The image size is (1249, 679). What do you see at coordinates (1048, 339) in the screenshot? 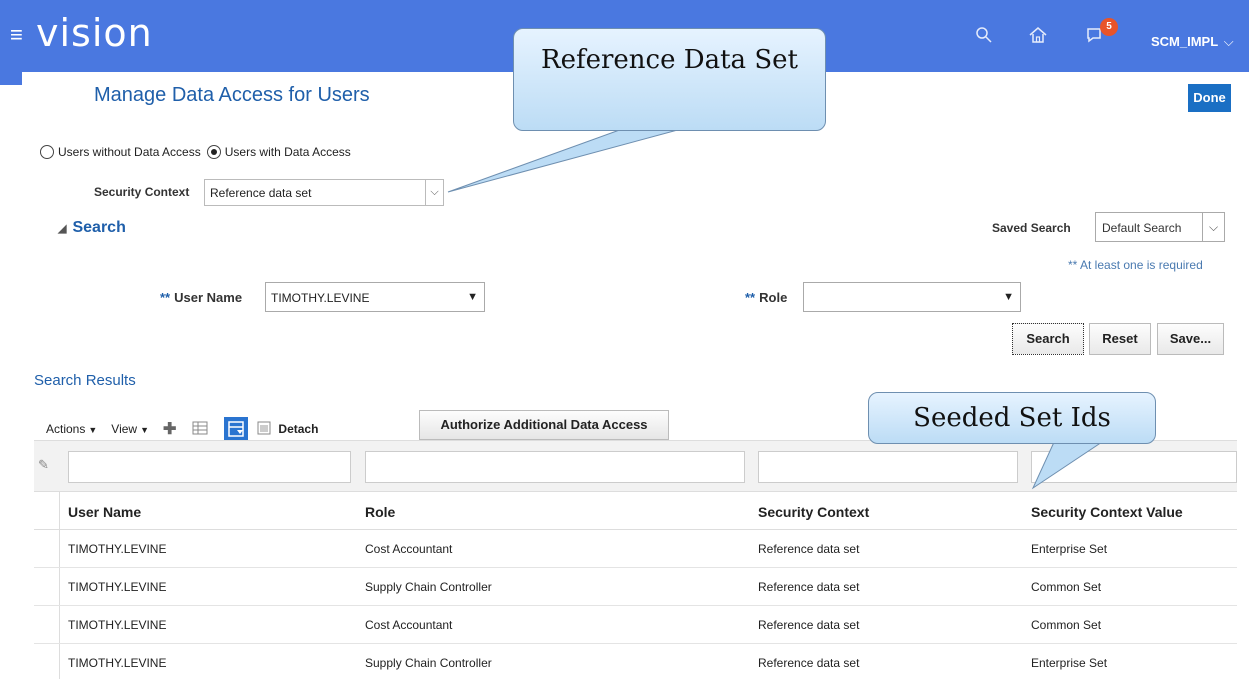
I see `search-button: Search` at bounding box center [1048, 339].